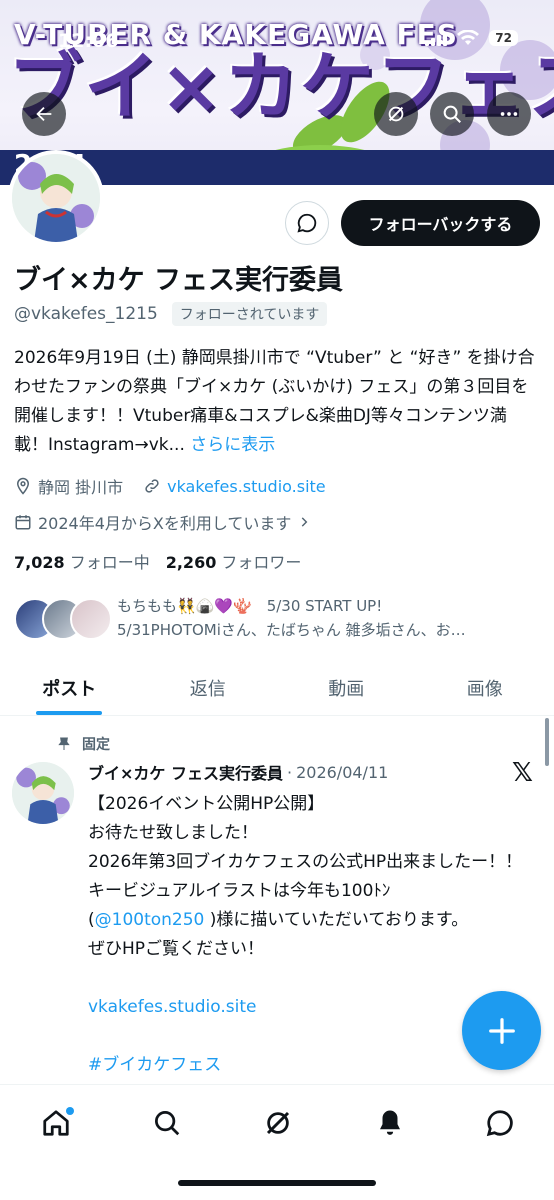 Image resolution: width=554 pixels, height=1200 pixels. What do you see at coordinates (39, 562) in the screenshot?
I see `following-count: 7,028` at bounding box center [39, 562].